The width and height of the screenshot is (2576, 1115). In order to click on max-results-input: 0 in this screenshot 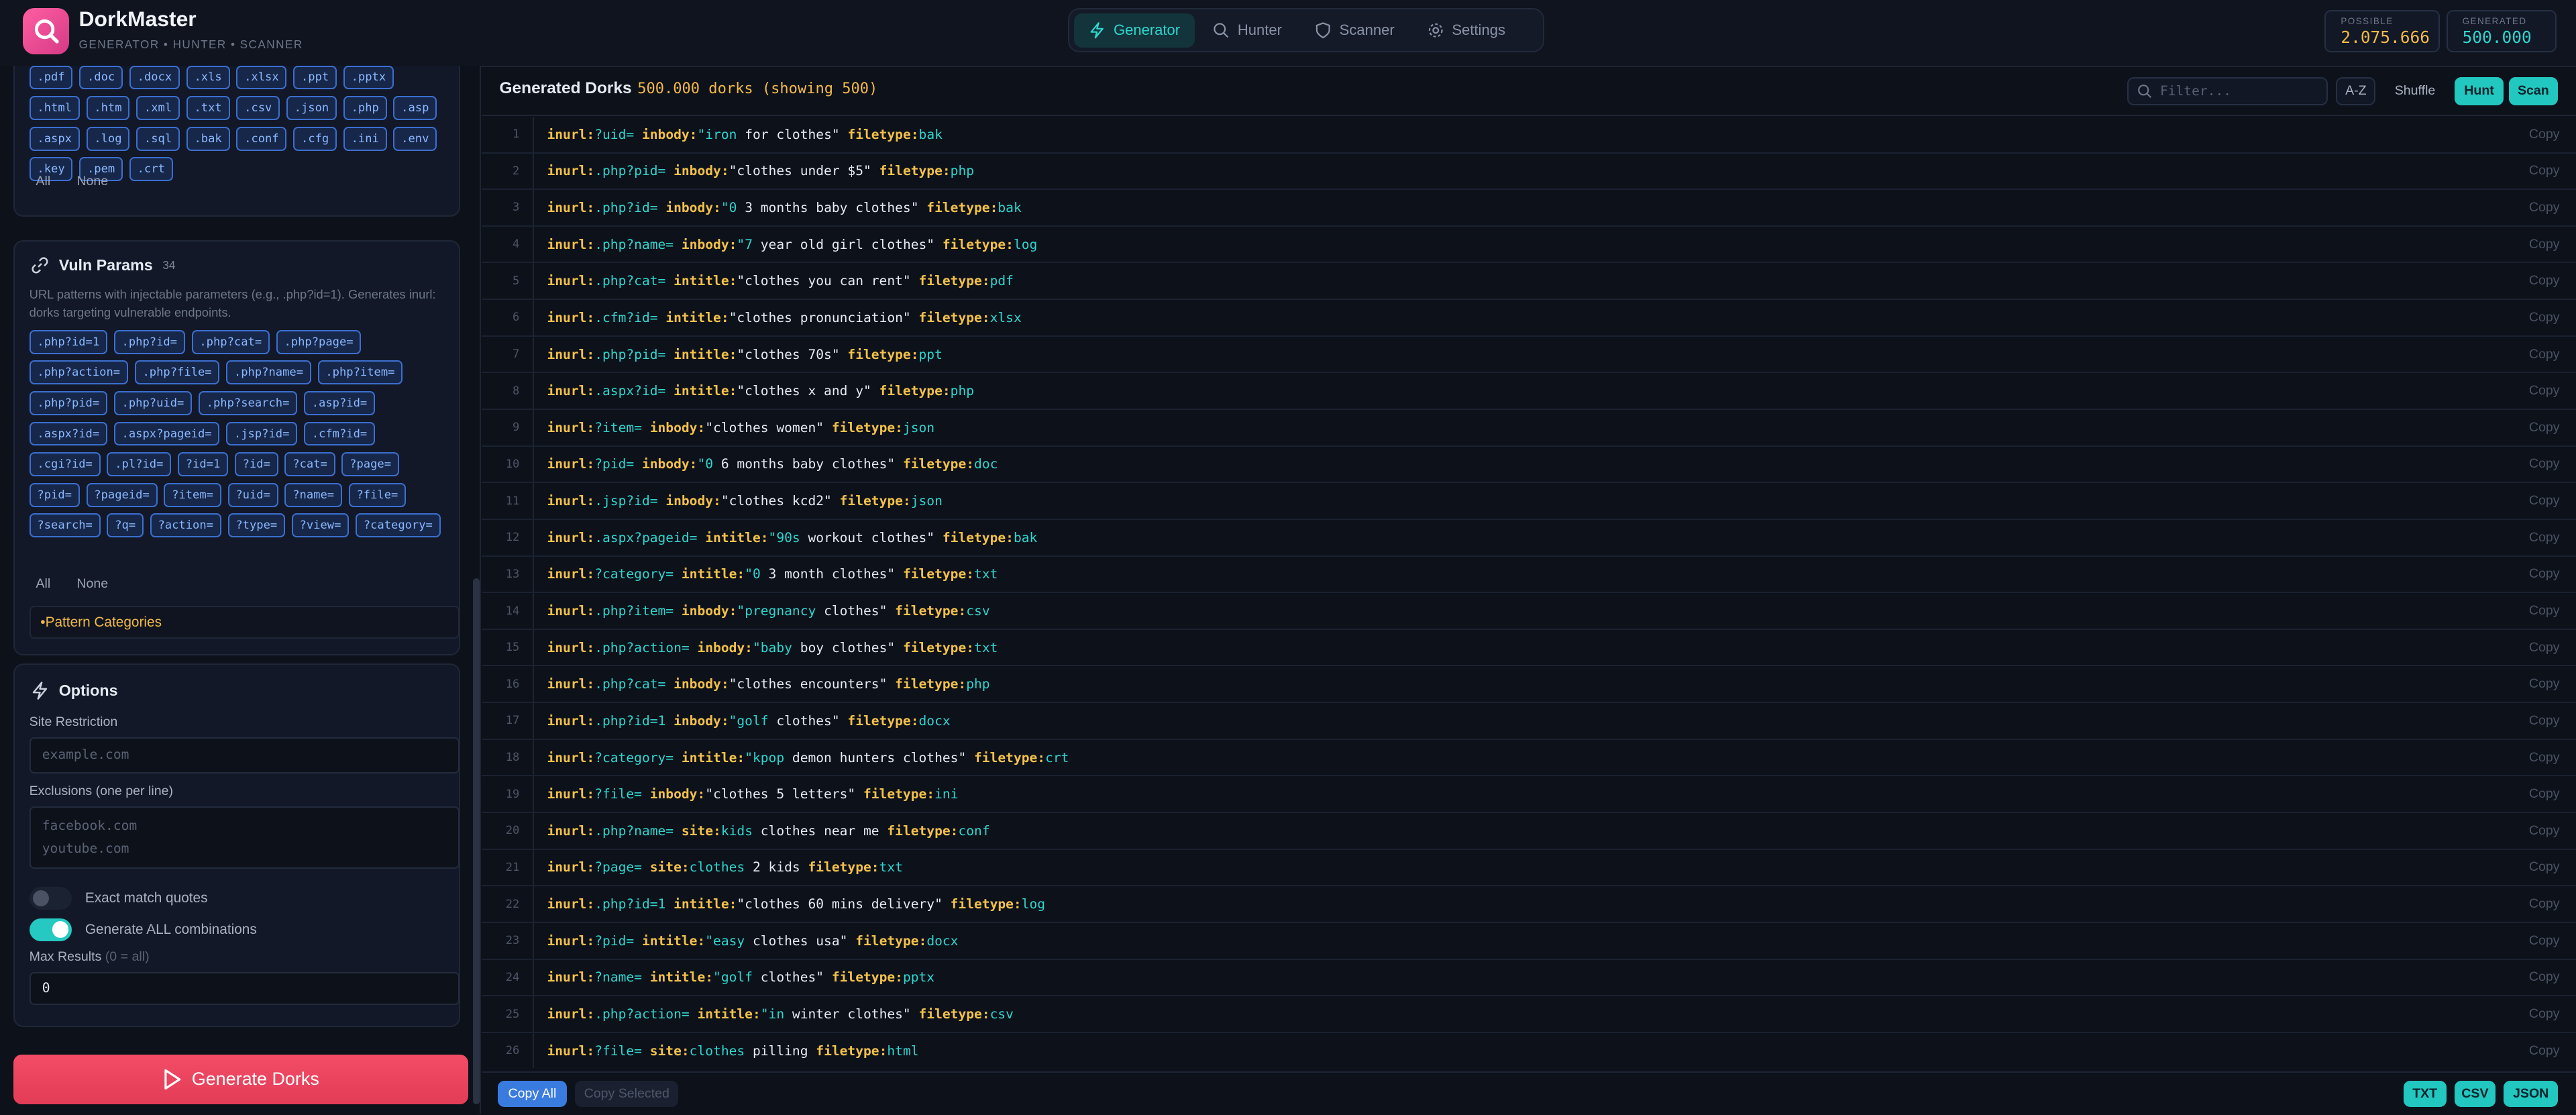, I will do `click(244, 989)`.